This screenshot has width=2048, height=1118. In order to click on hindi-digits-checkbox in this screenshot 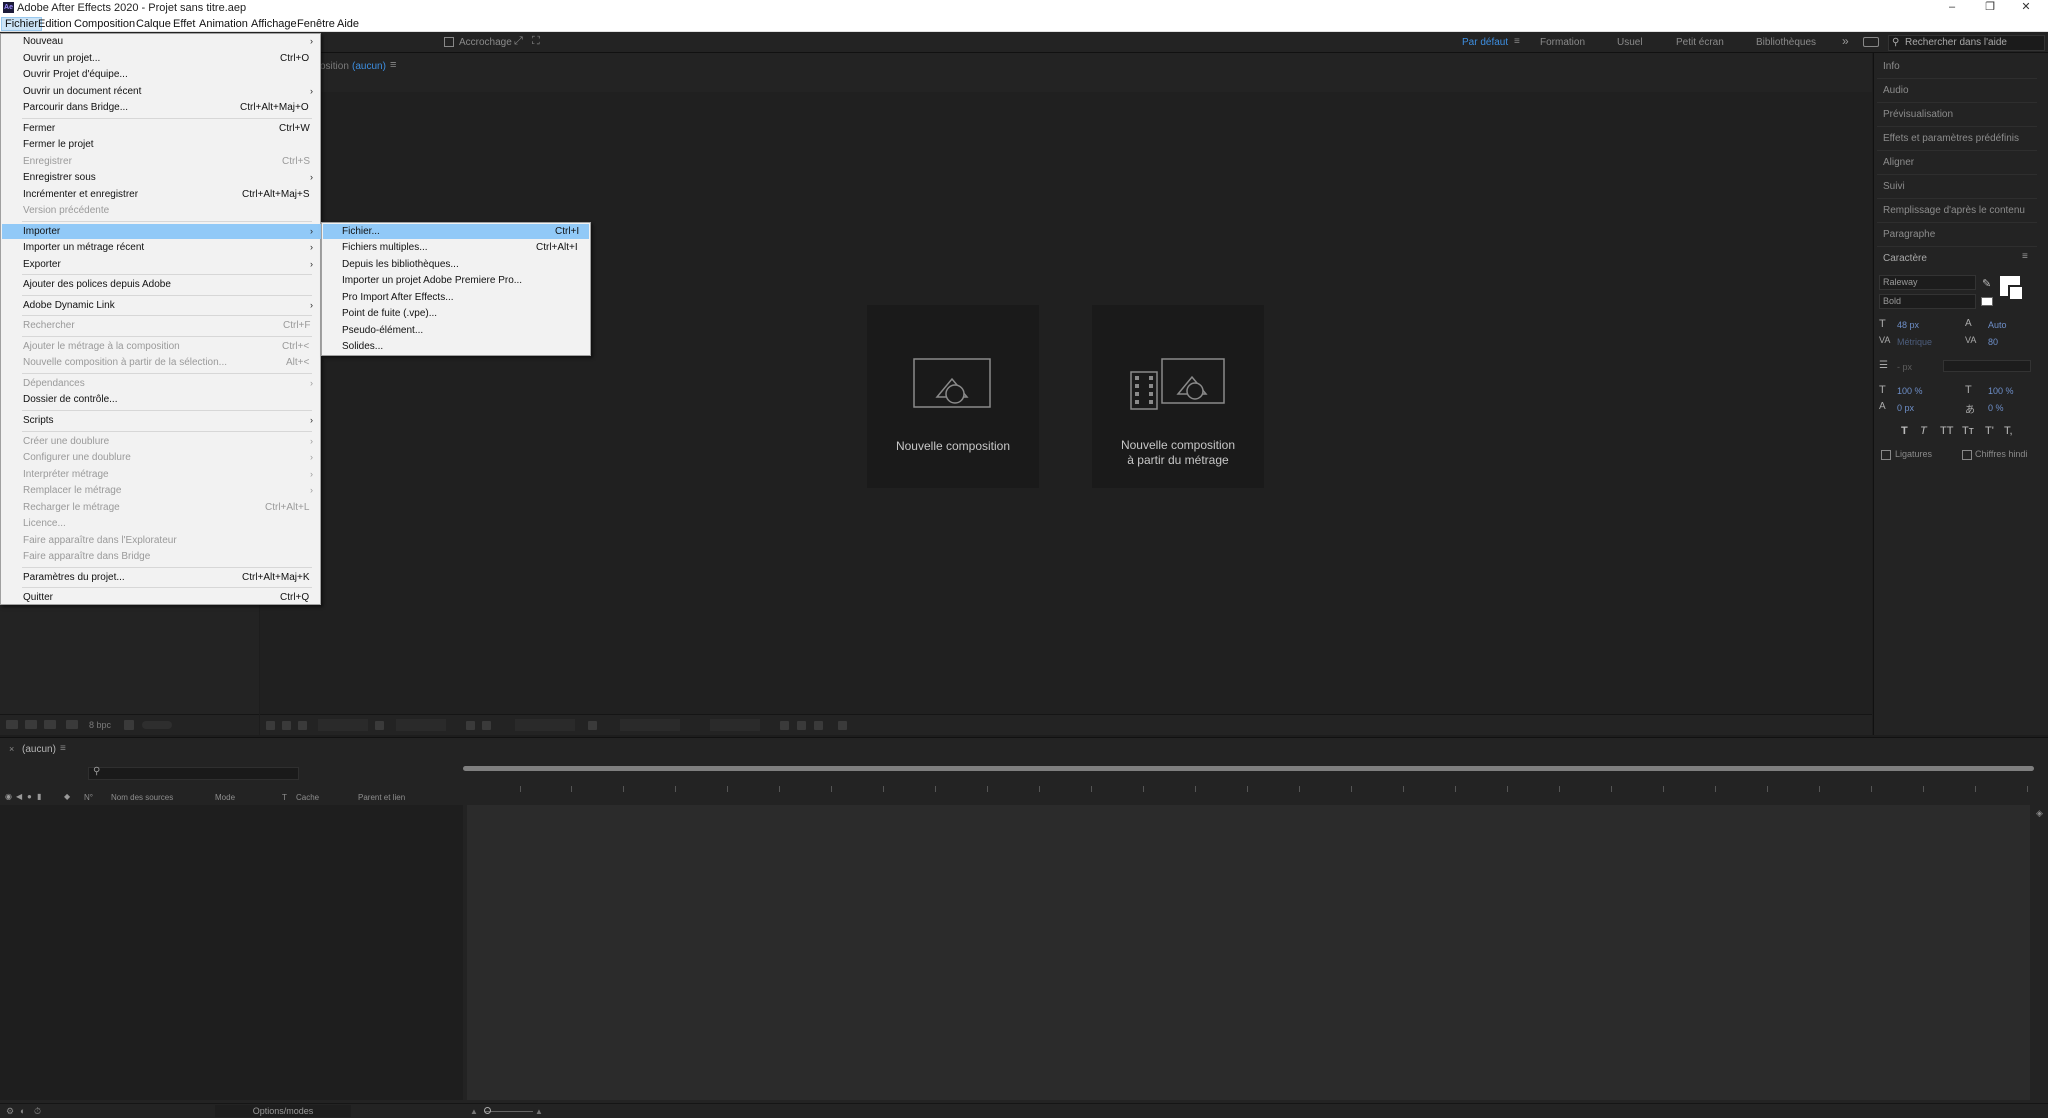, I will do `click(1967, 455)`.